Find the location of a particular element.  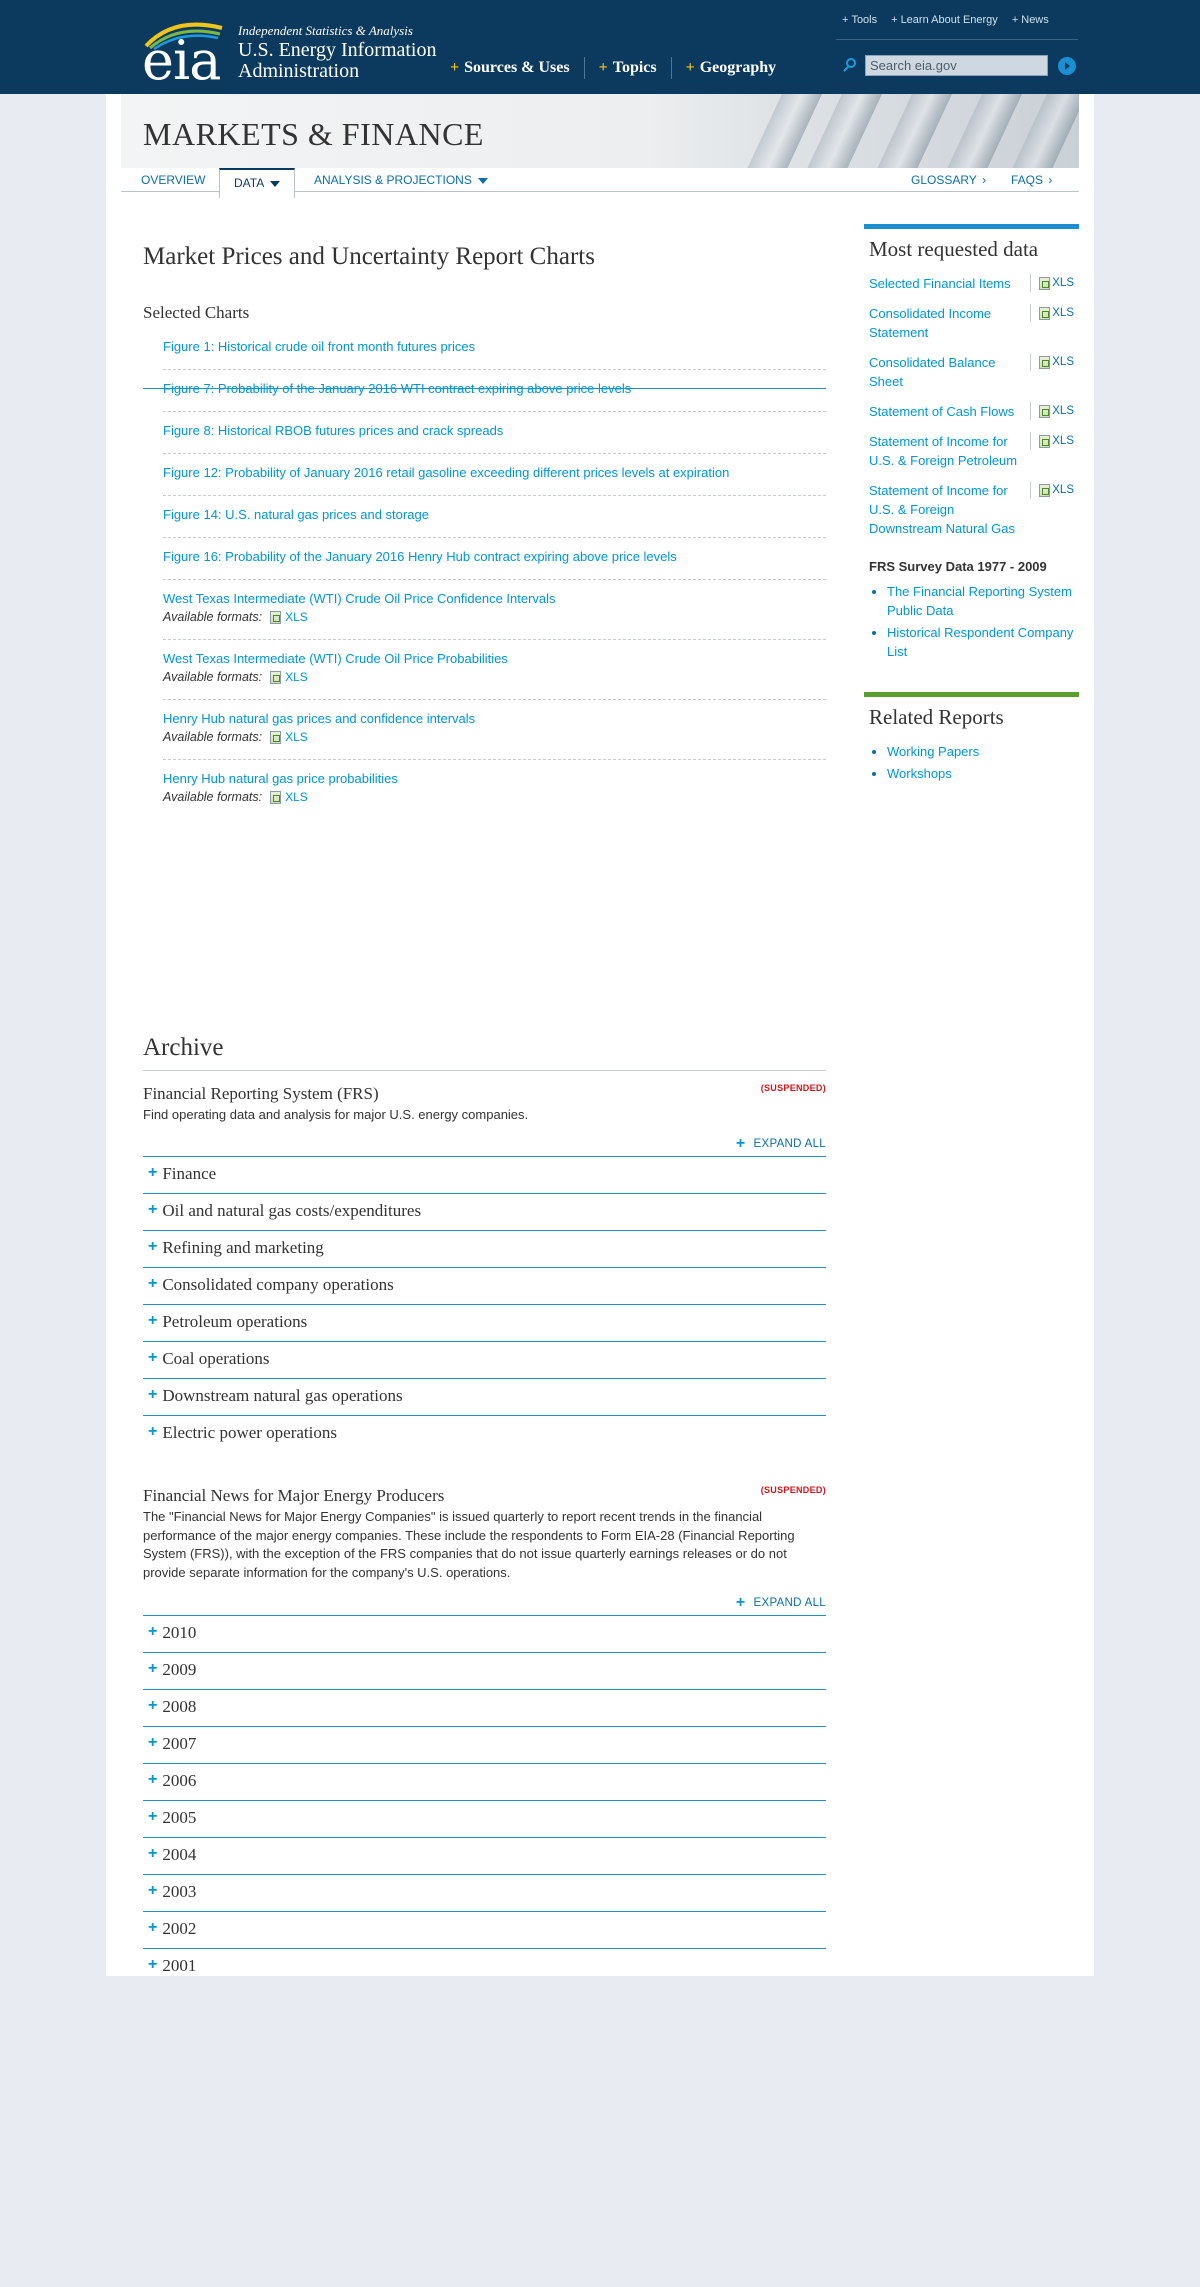

nav-sources-uses-label: Sources & Uses is located at coordinates (517, 67).